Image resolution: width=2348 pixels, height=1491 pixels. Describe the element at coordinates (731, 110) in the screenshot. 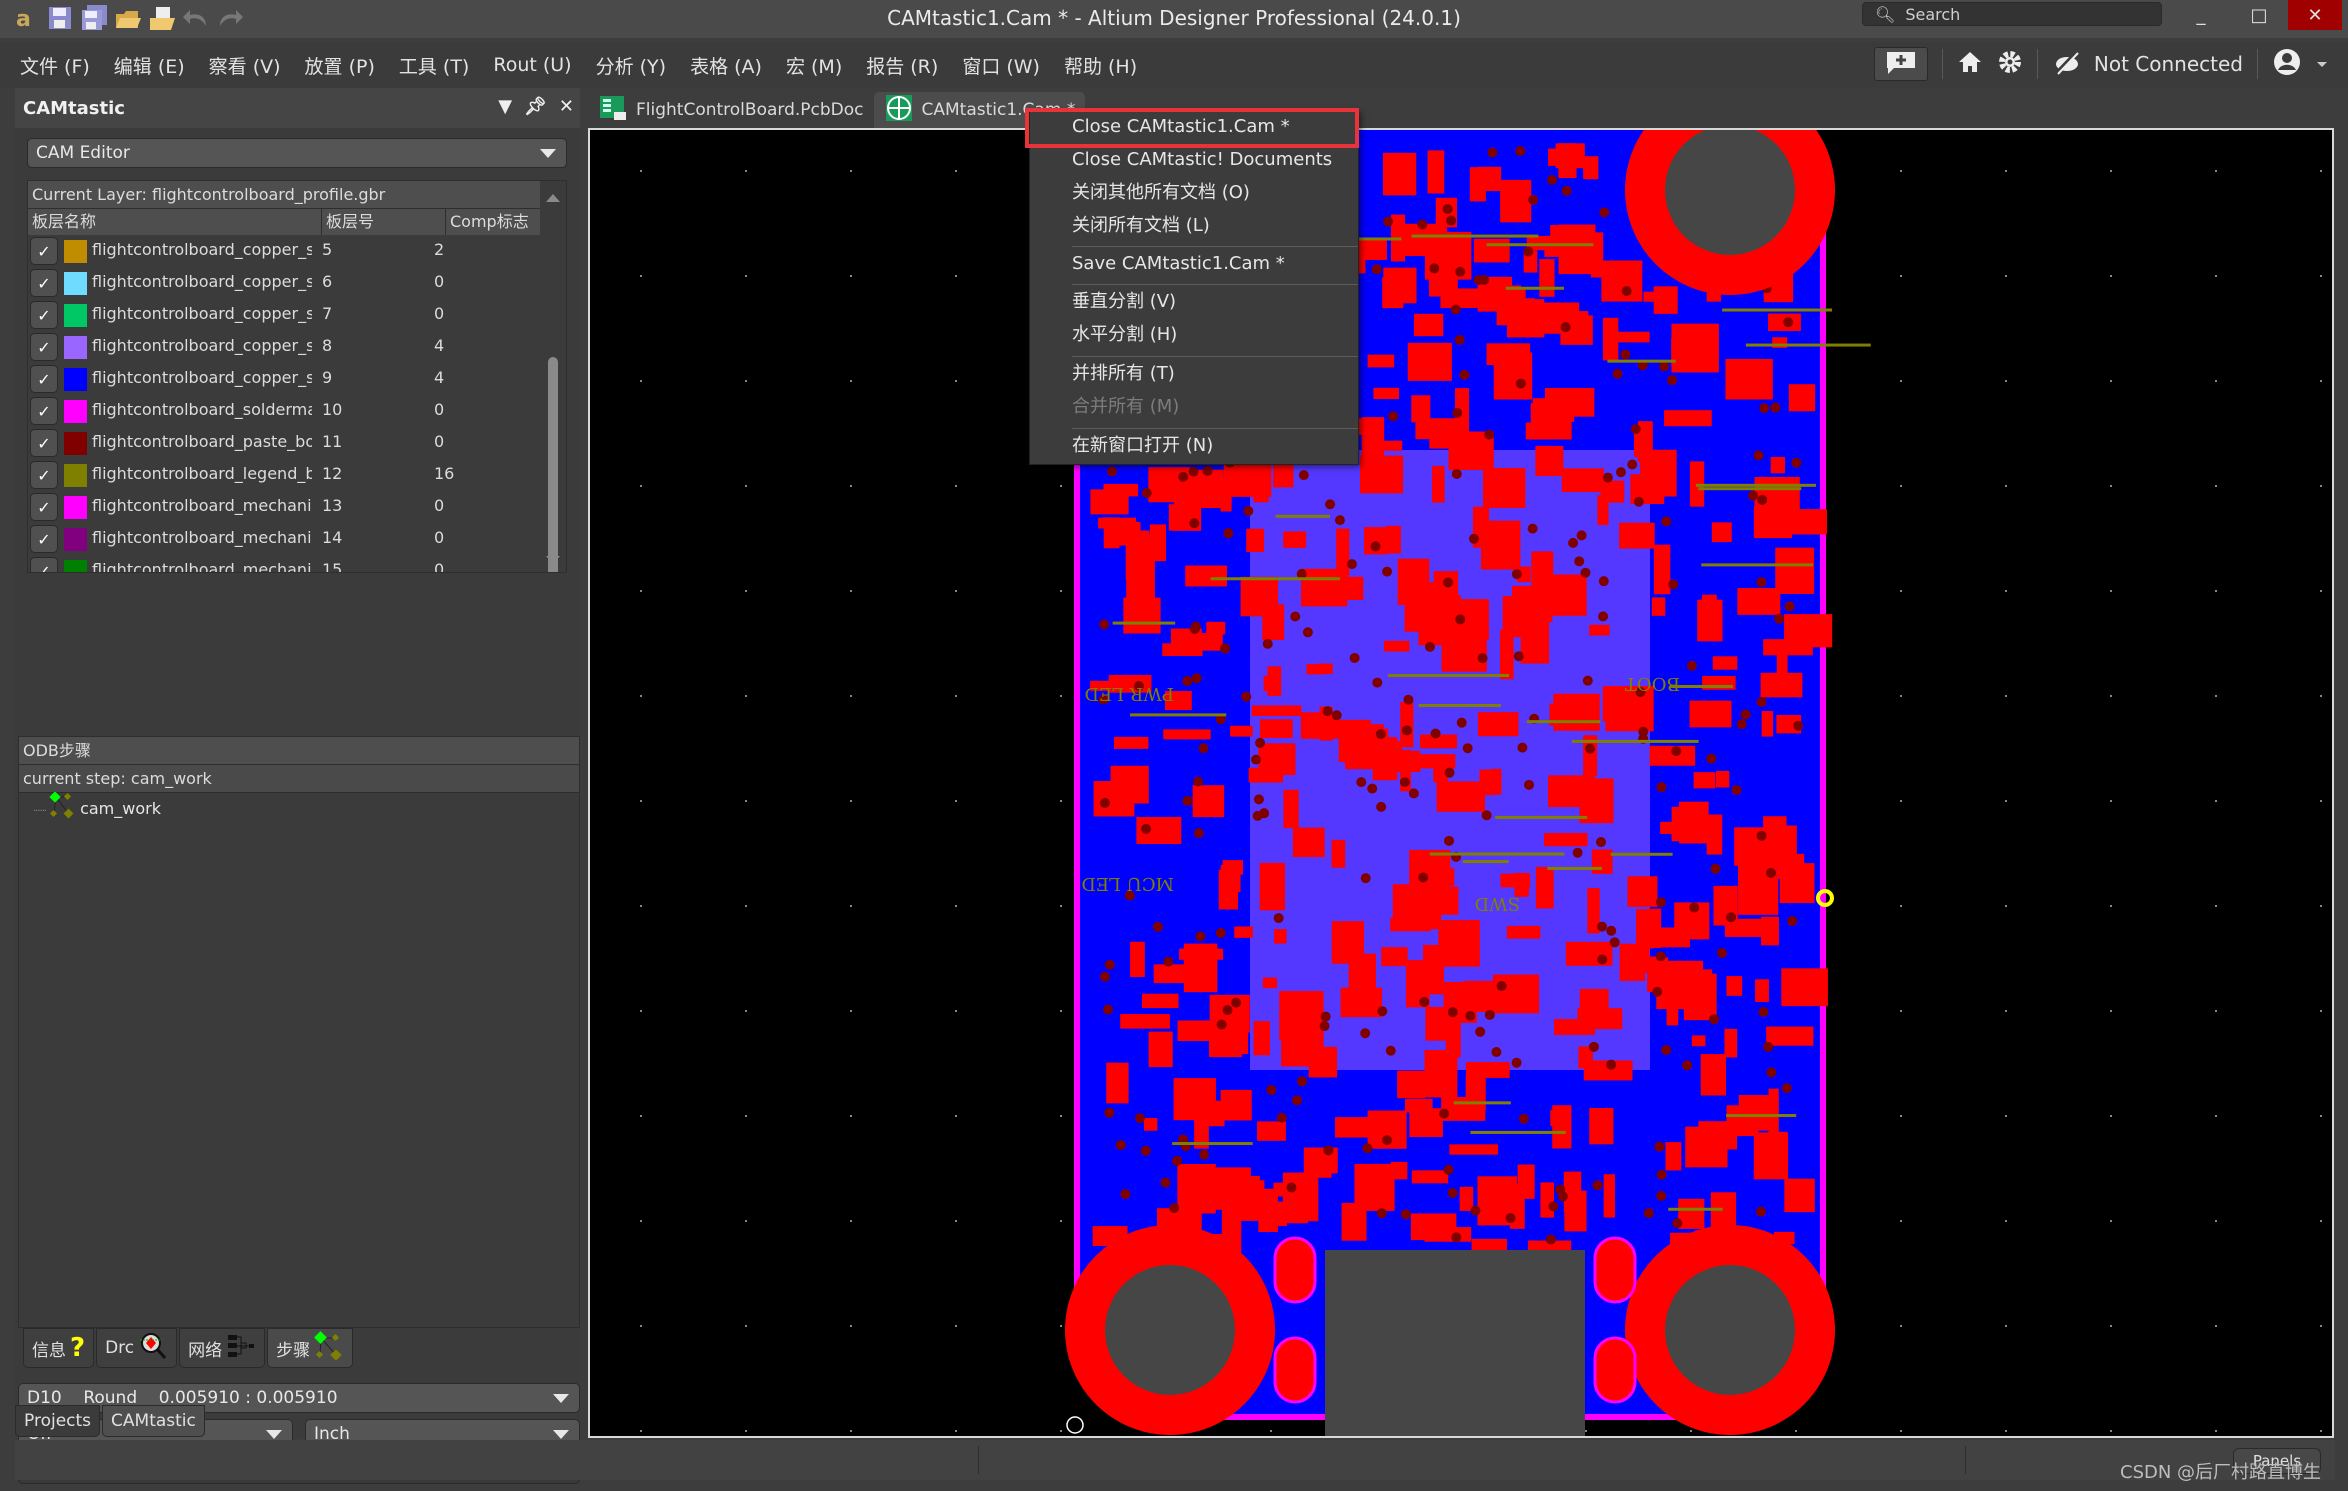

I see `tab-pcbdoc: FlightControlBoard.PcbDoc` at that location.